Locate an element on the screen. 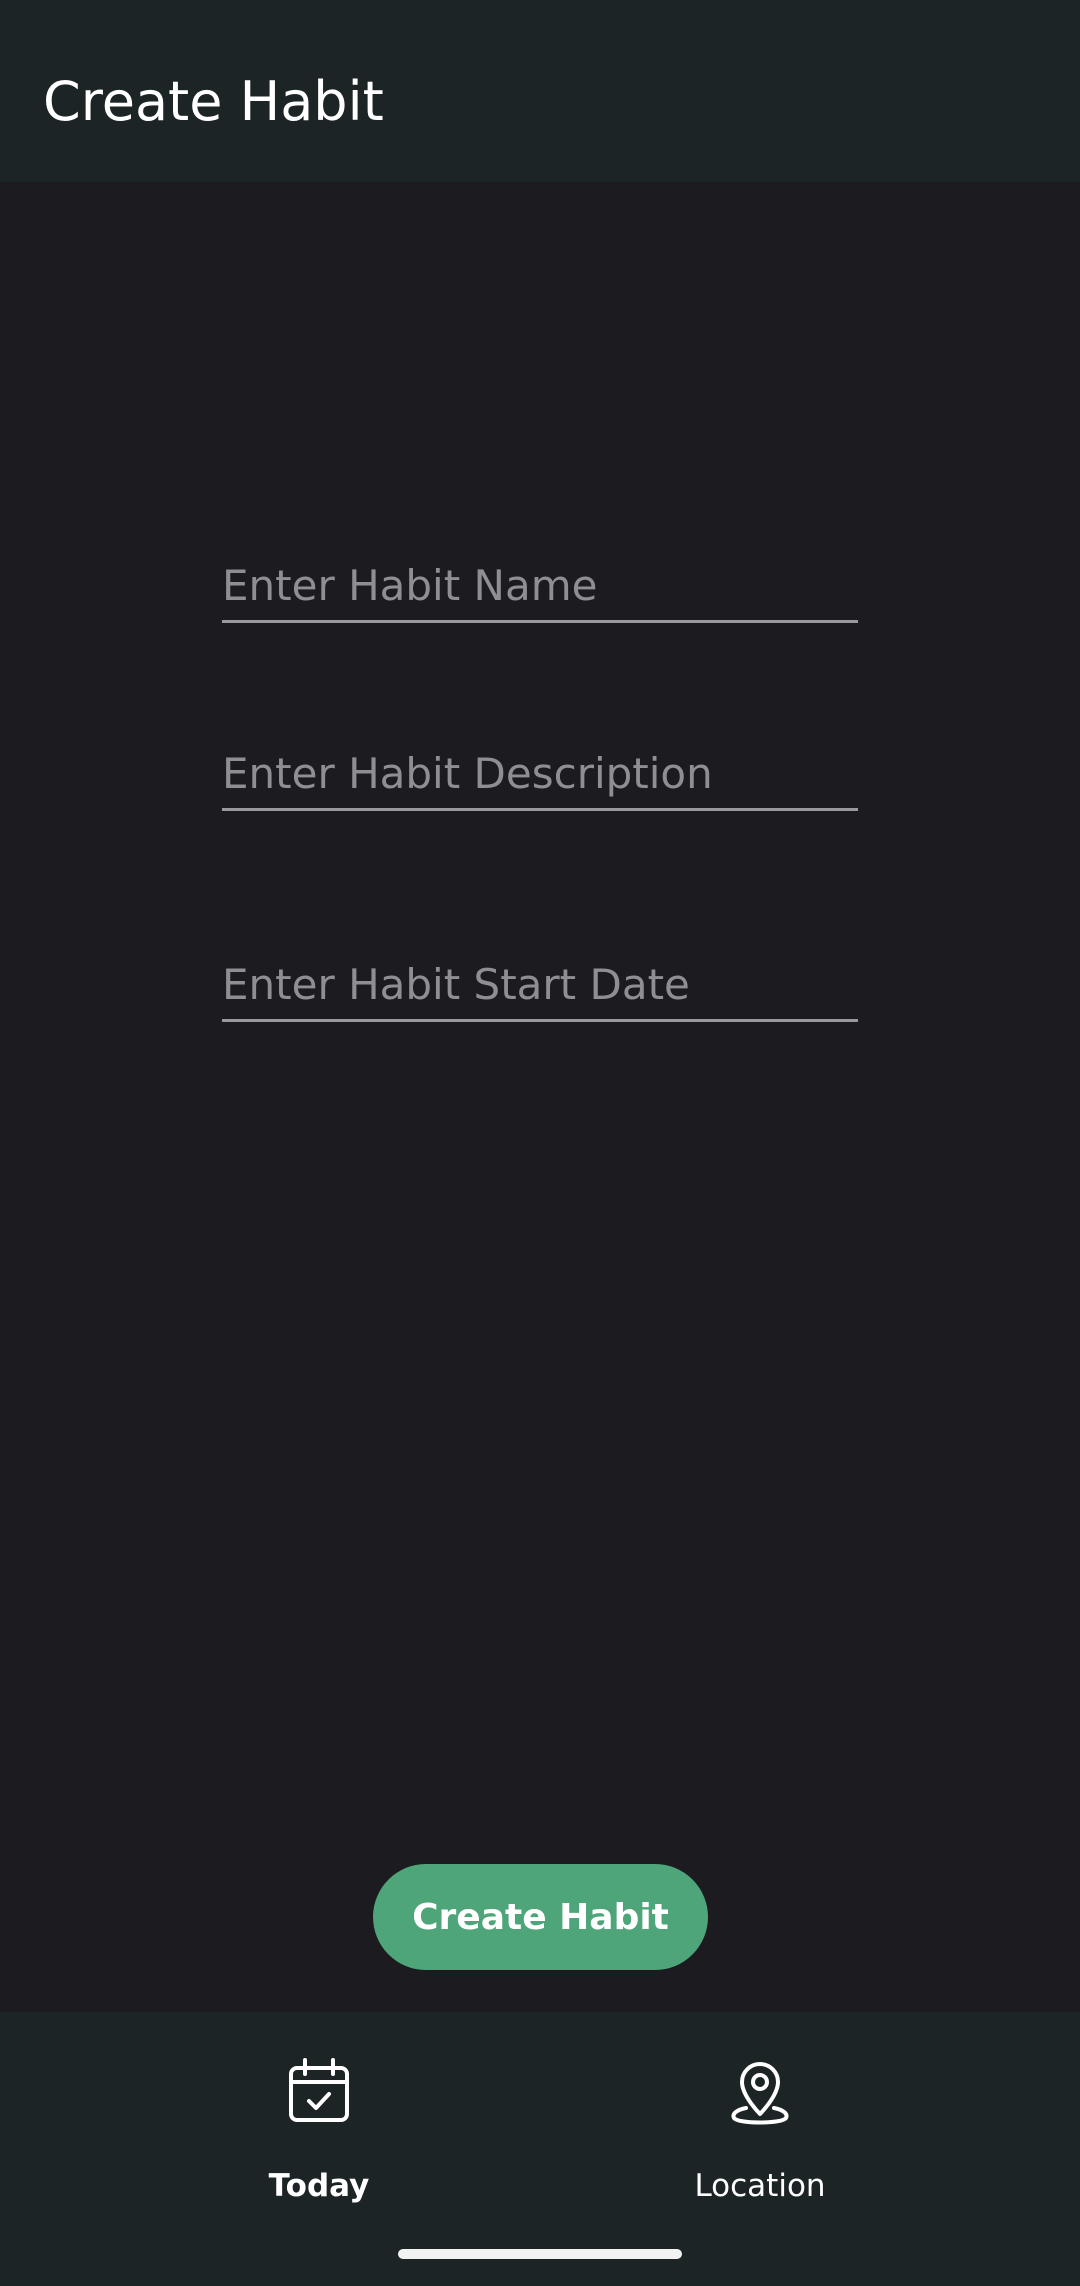  nav-item-today: Today is located at coordinates (319, 2127).